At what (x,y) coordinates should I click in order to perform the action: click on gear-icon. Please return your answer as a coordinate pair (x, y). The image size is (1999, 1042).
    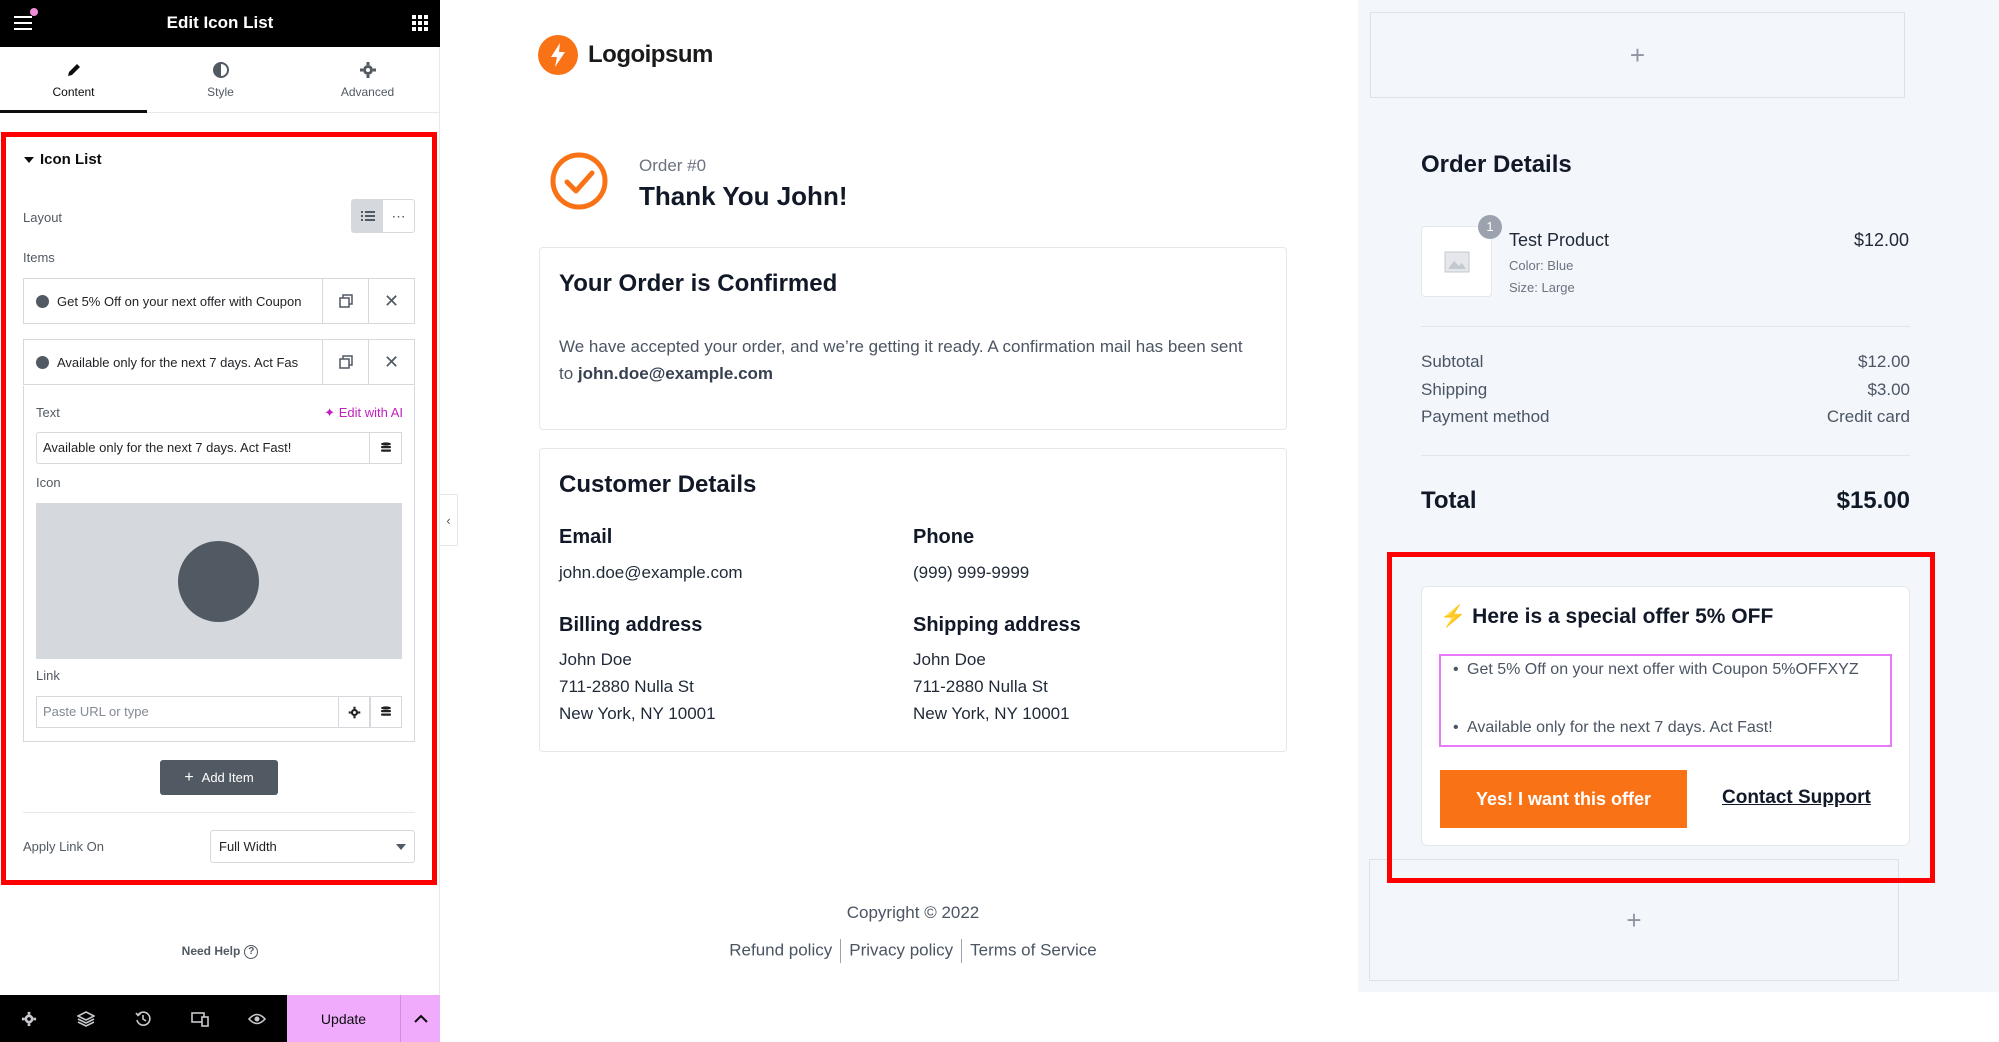
    Looking at the image, I should click on (367, 70).